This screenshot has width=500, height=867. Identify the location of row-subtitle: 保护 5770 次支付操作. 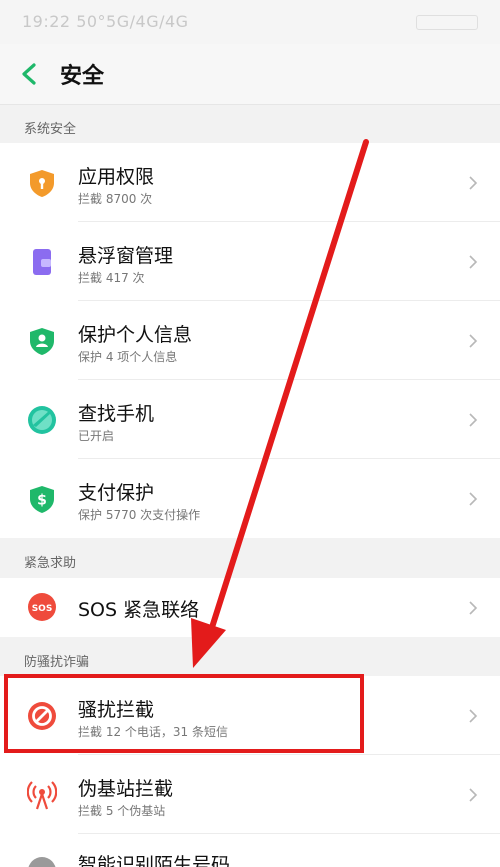
(139, 515).